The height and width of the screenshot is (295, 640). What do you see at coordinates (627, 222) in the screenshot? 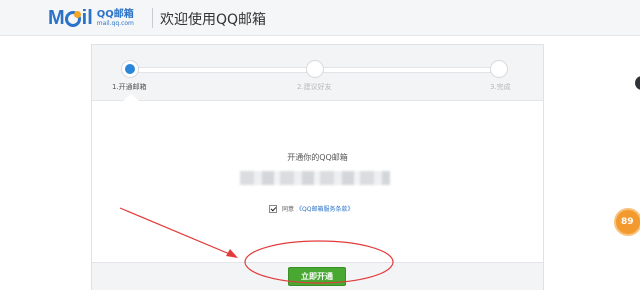
I see `side-badge: 89` at bounding box center [627, 222].